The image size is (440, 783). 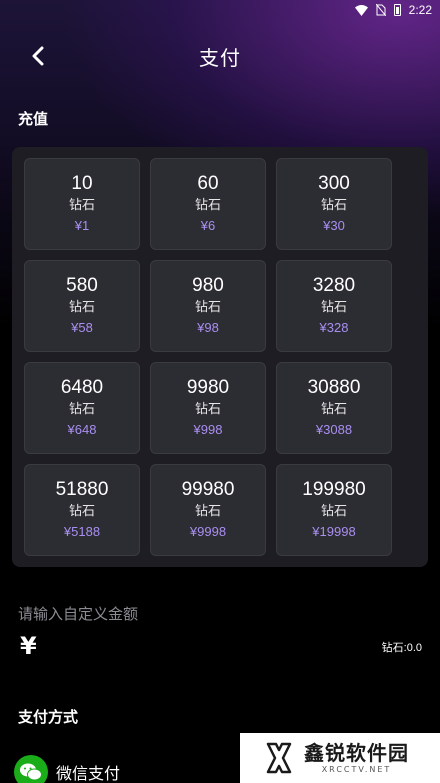 I want to click on package-amount: 10, so click(x=82, y=183).